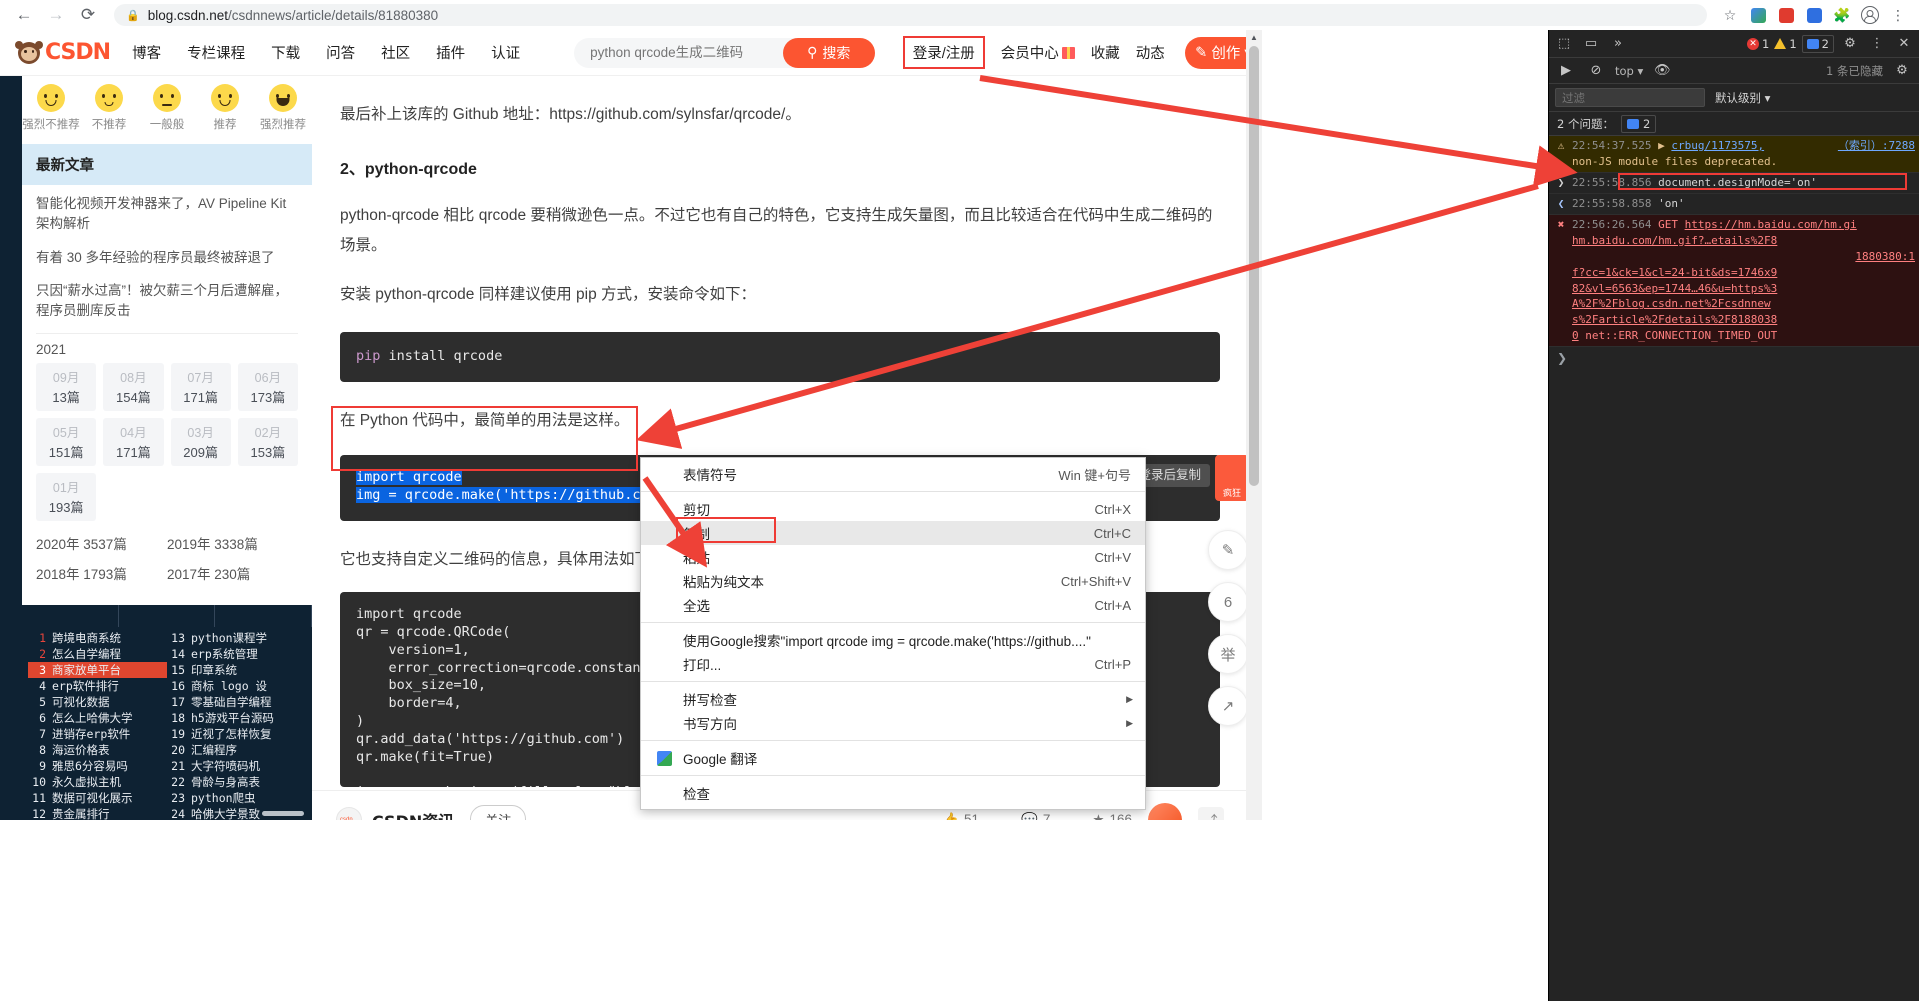  What do you see at coordinates (133, 387) in the screenshot?
I see `month-cell-1: 08月 154篇` at bounding box center [133, 387].